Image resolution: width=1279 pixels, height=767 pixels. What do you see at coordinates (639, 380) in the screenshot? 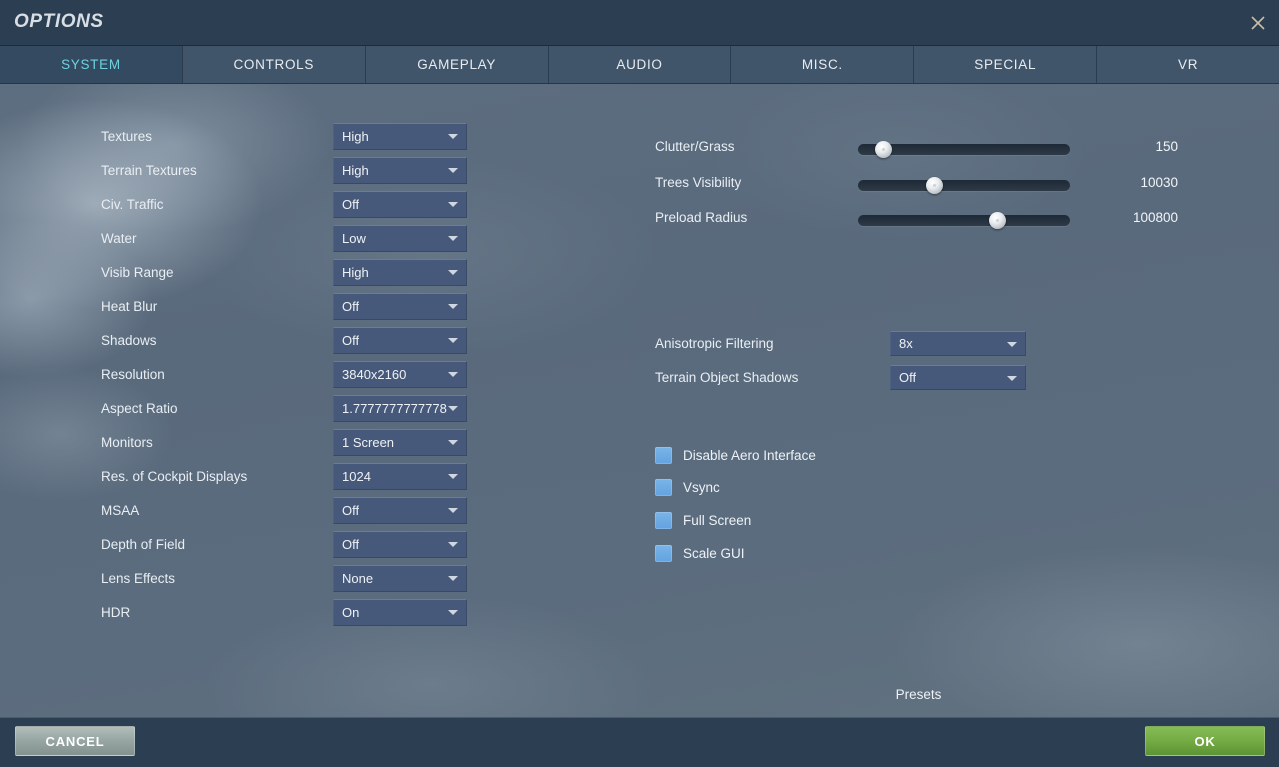
I see `setting-row: Terrain Object Shadows Off` at bounding box center [639, 380].